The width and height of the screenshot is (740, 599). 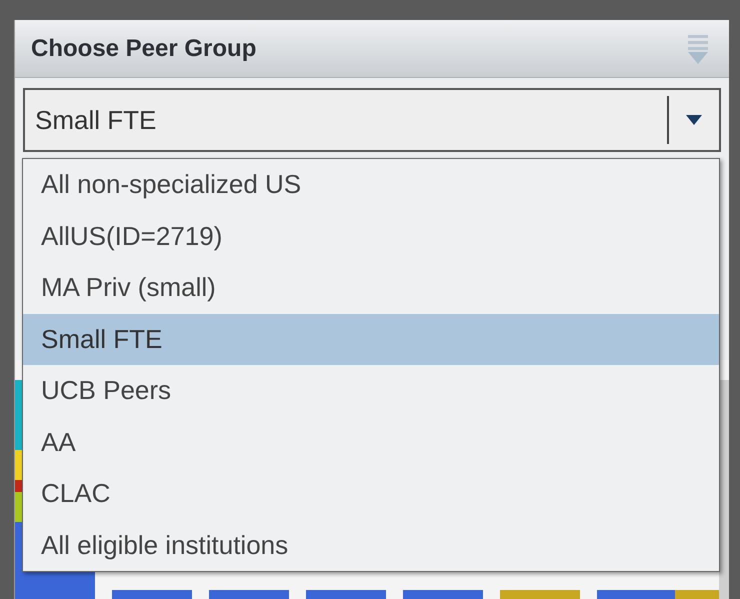 I want to click on dropdown-option: UCB Peers, so click(x=371, y=390).